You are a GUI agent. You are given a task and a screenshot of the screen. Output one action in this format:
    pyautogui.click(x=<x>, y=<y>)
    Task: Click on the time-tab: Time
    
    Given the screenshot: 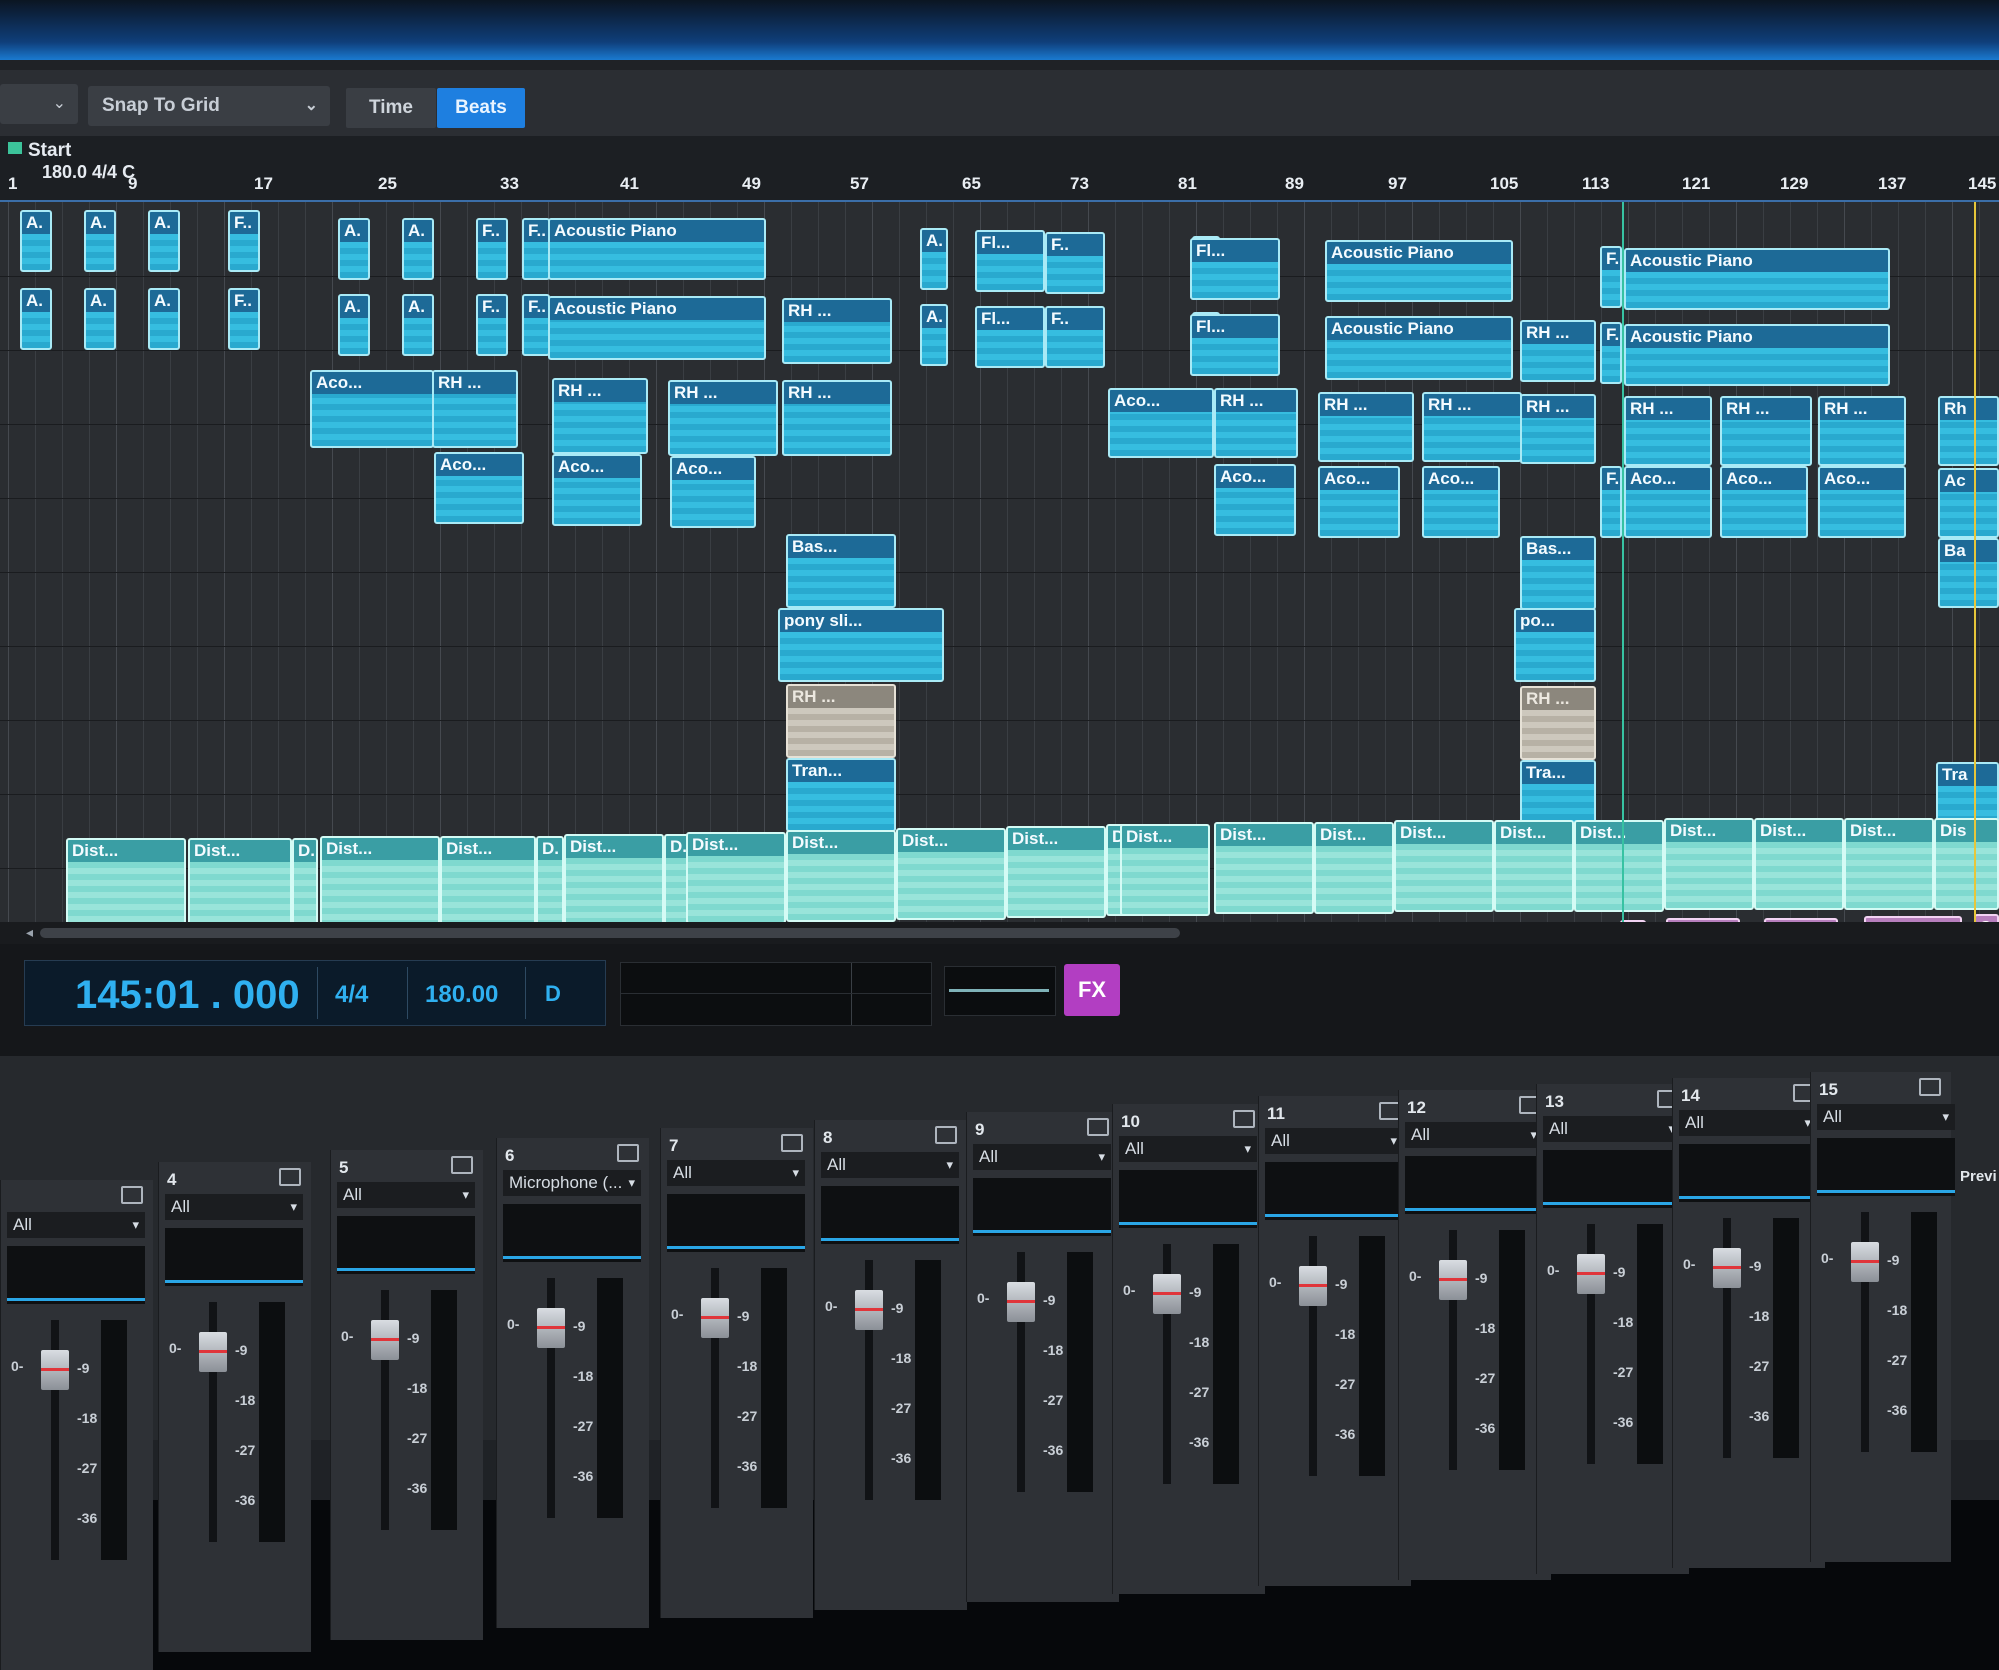 What is the action you would take?
    pyautogui.click(x=391, y=108)
    